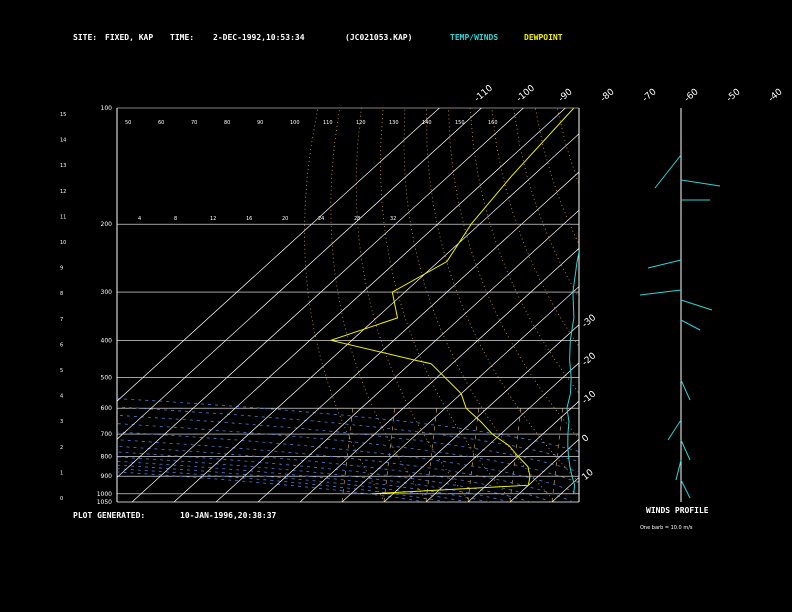 This screenshot has width=792, height=612. I want to click on time-label: TIME:, so click(182, 37).